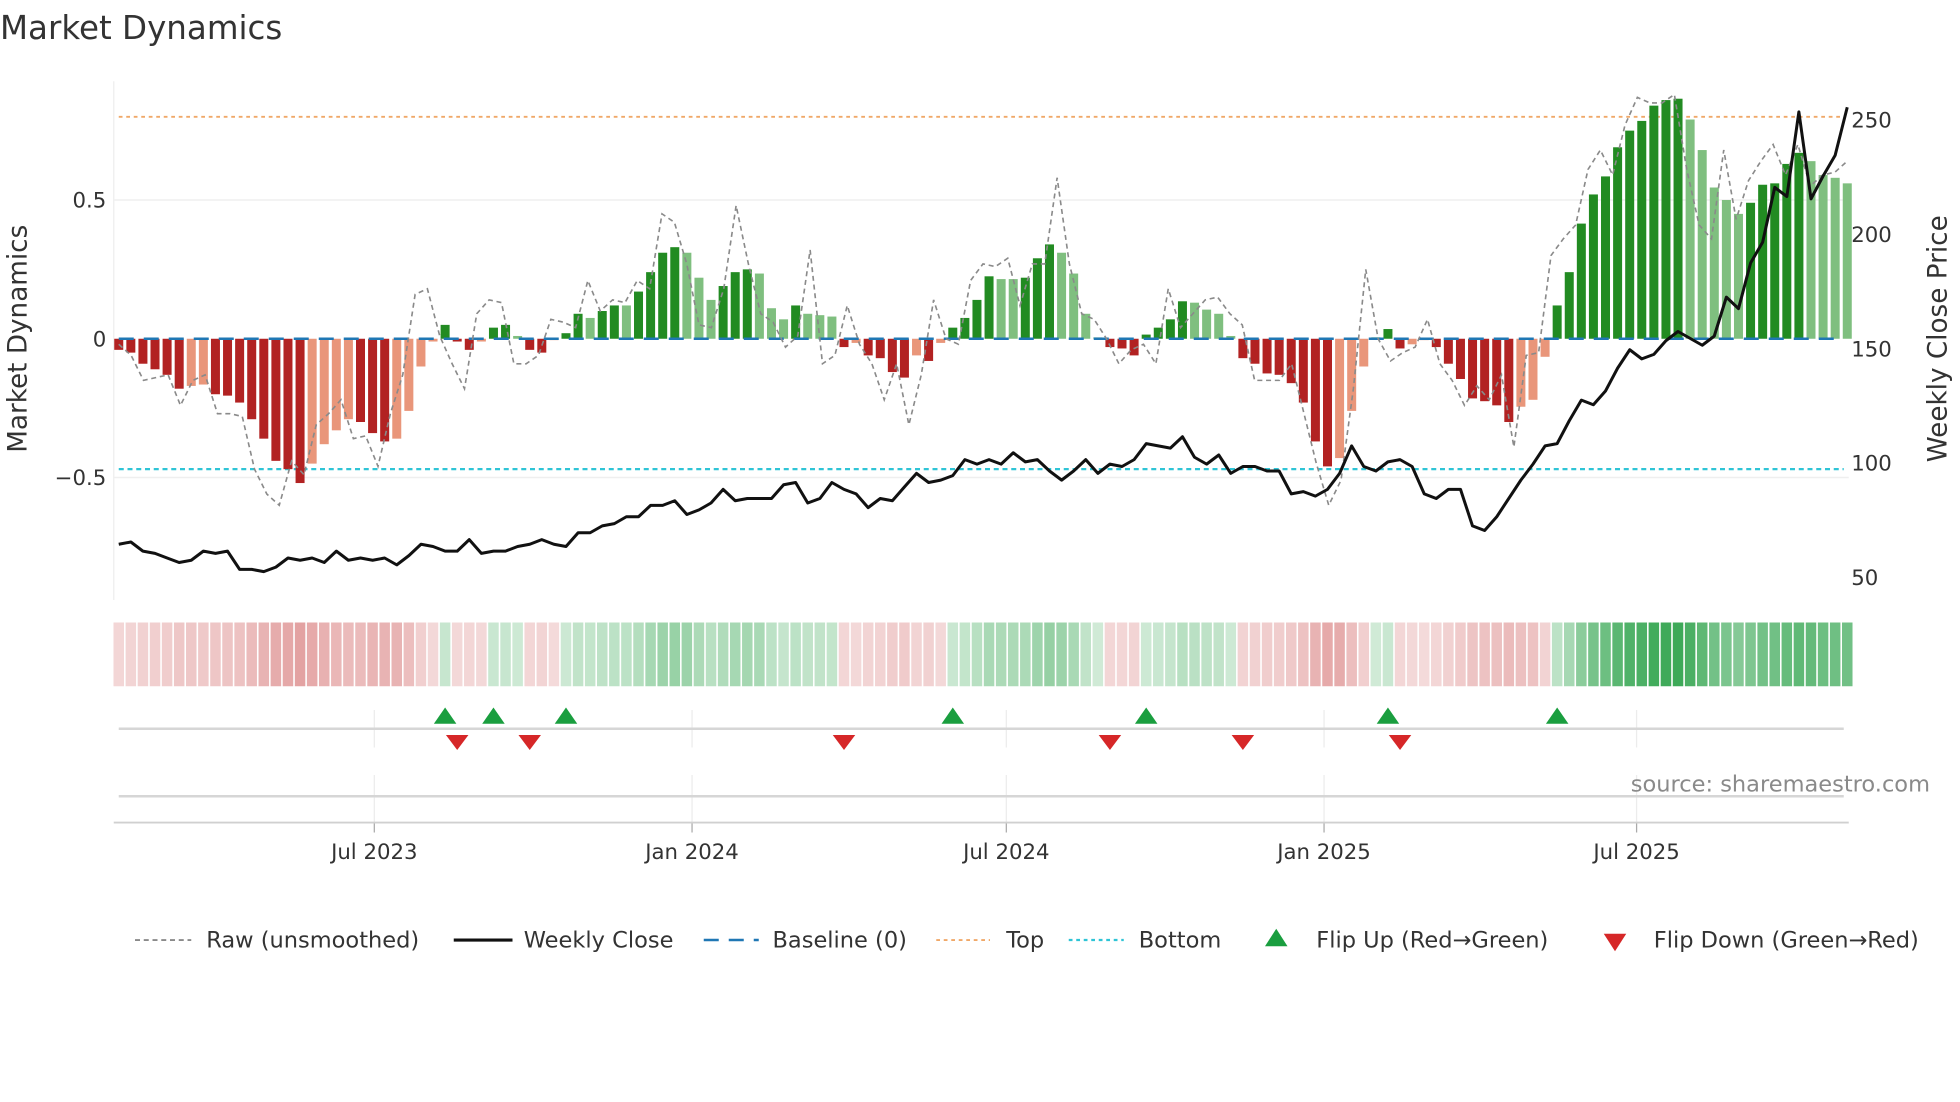 This screenshot has height=1102, width=1960. Describe the element at coordinates (1021, 770) in the screenshot. I see `flip-marker-panel: source: sharemaestro.com` at that location.